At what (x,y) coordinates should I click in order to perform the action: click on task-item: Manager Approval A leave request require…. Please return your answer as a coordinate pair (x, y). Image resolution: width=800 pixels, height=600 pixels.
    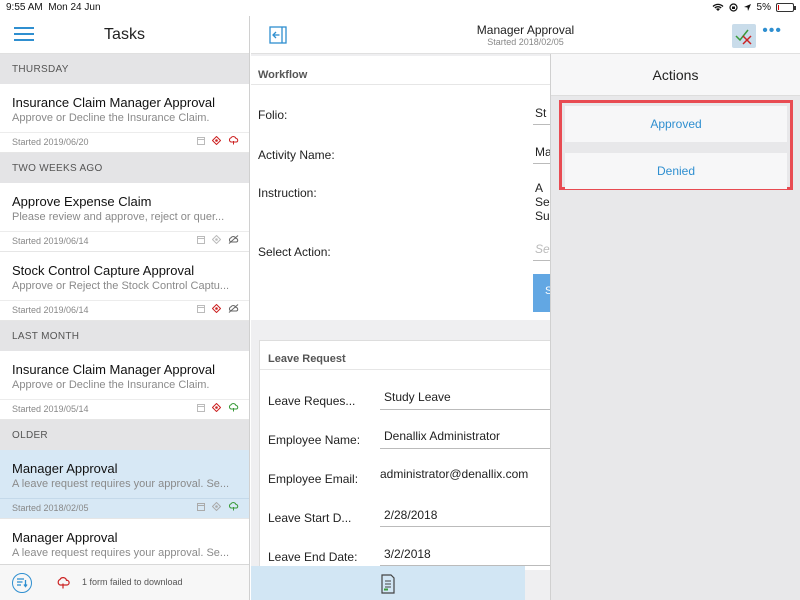
    Looking at the image, I should click on (124, 541).